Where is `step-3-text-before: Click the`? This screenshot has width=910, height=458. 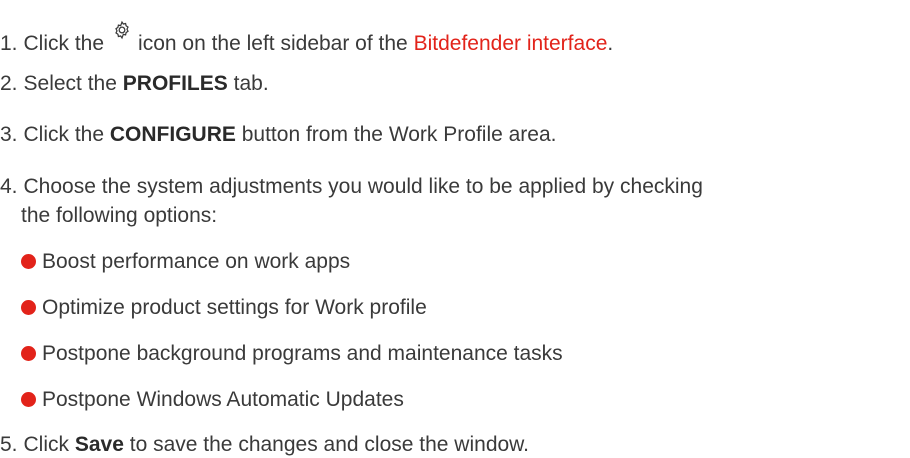
step-3-text-before: Click the is located at coordinates (64, 134).